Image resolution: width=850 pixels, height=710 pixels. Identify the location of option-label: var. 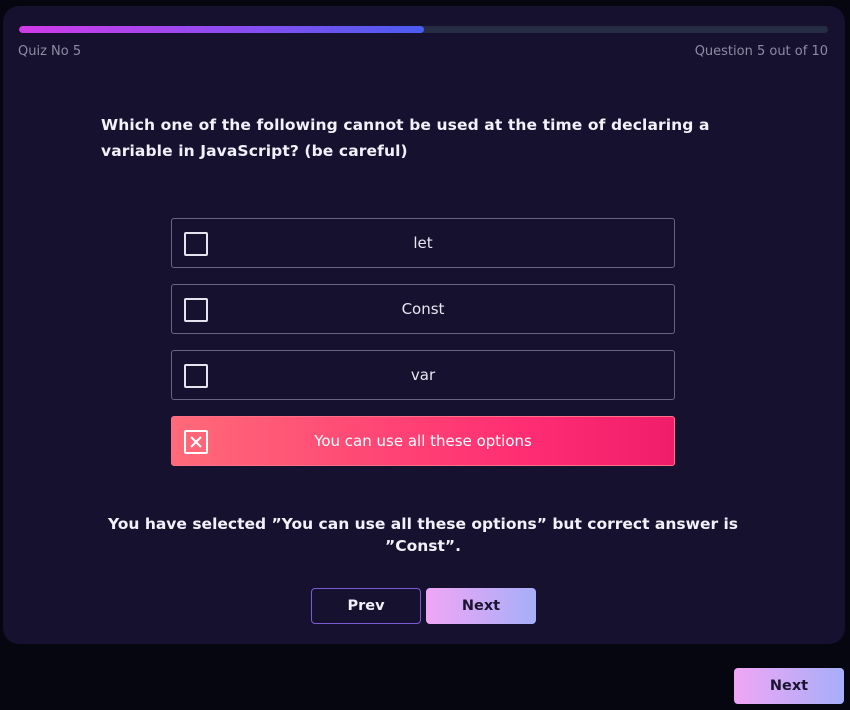
(423, 375).